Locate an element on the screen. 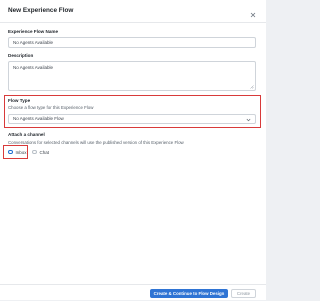  flow-type-selected: No Agents Available Flow is located at coordinates (38, 118).